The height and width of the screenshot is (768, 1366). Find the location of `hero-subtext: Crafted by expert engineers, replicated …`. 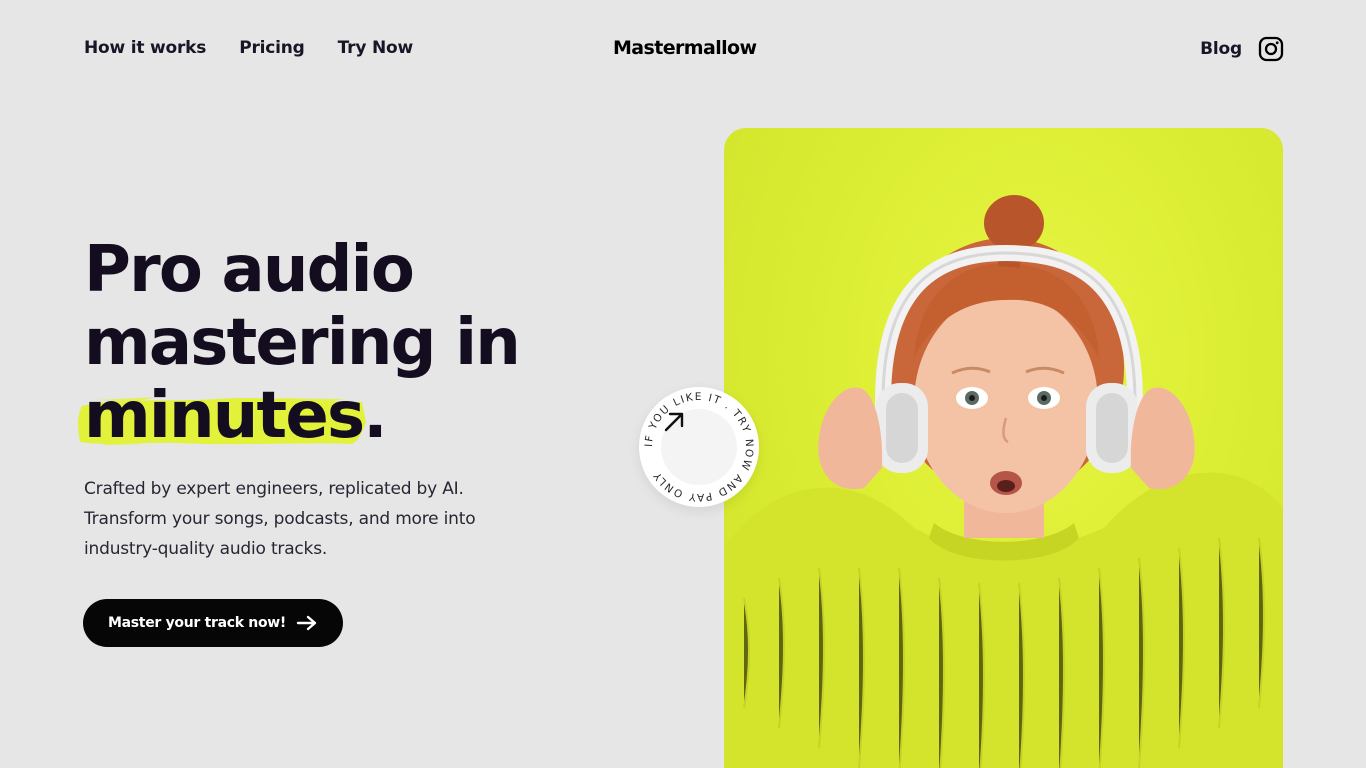

hero-subtext: Crafted by expert engineers, replicated … is located at coordinates (314, 519).